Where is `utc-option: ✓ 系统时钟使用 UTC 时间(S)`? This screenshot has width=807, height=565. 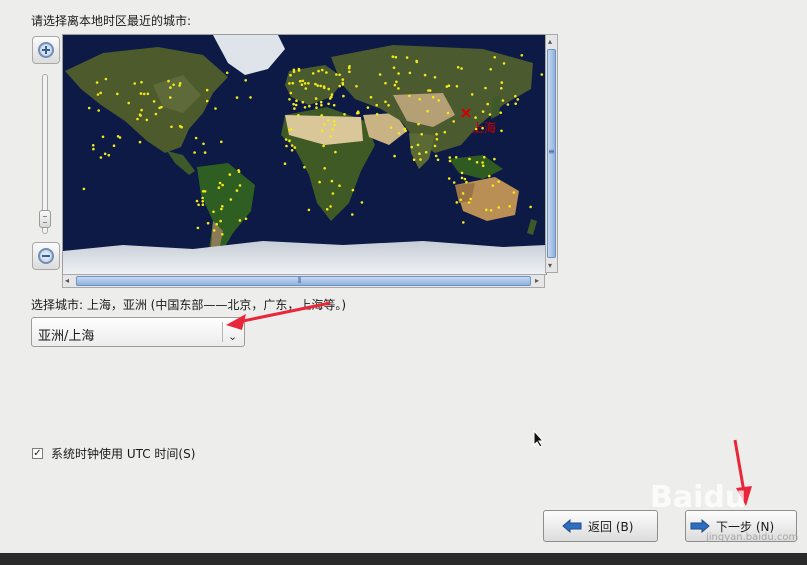
utc-option: ✓ 系统时钟使用 UTC 时间(S) is located at coordinates (113, 453).